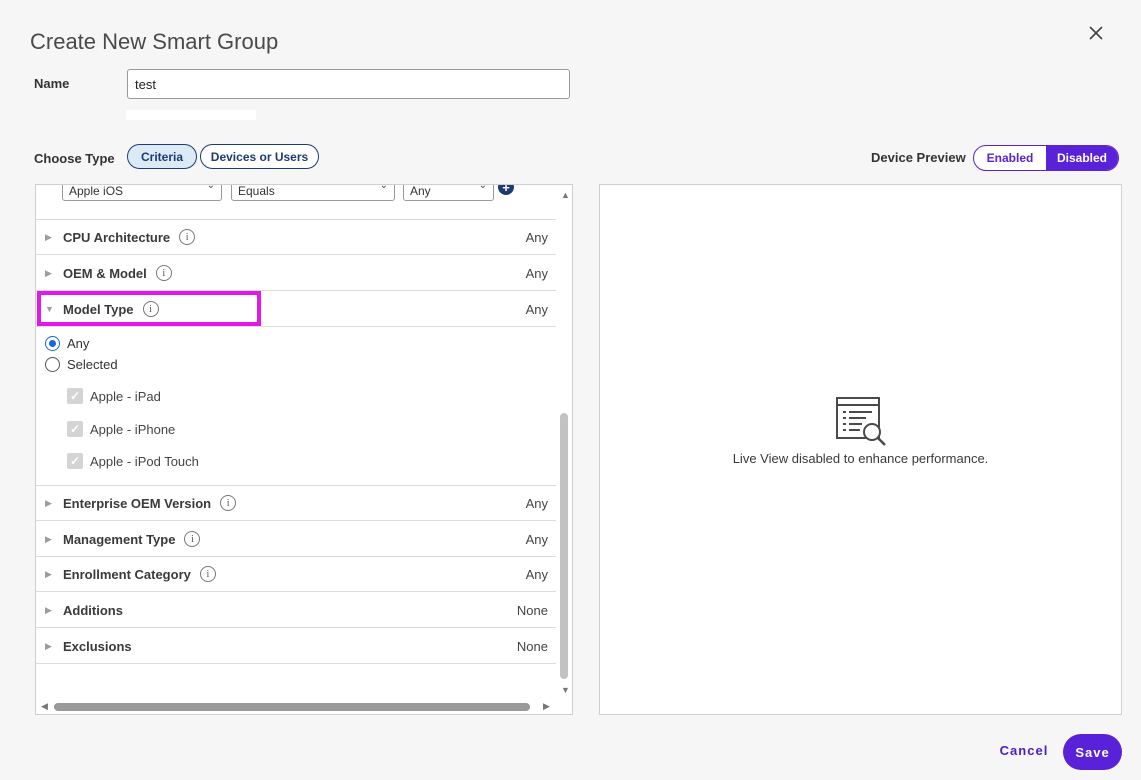 This screenshot has height=780, width=1141. Describe the element at coordinates (1096, 33) in the screenshot. I see `close-icon` at that location.